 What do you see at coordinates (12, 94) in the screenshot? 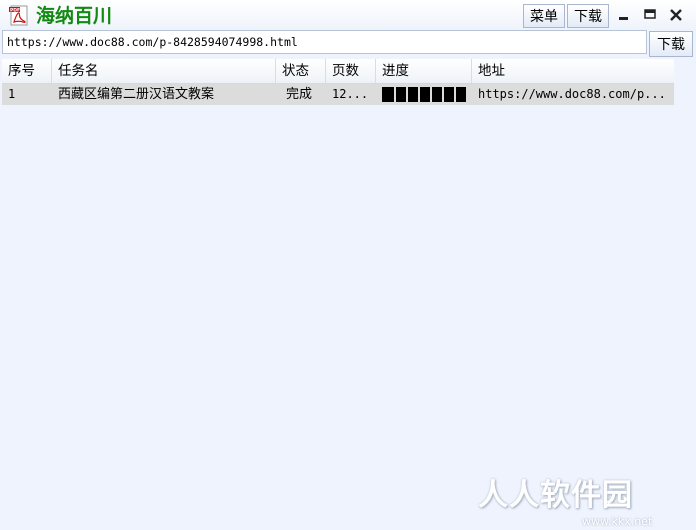
I see `row-index: 1` at bounding box center [12, 94].